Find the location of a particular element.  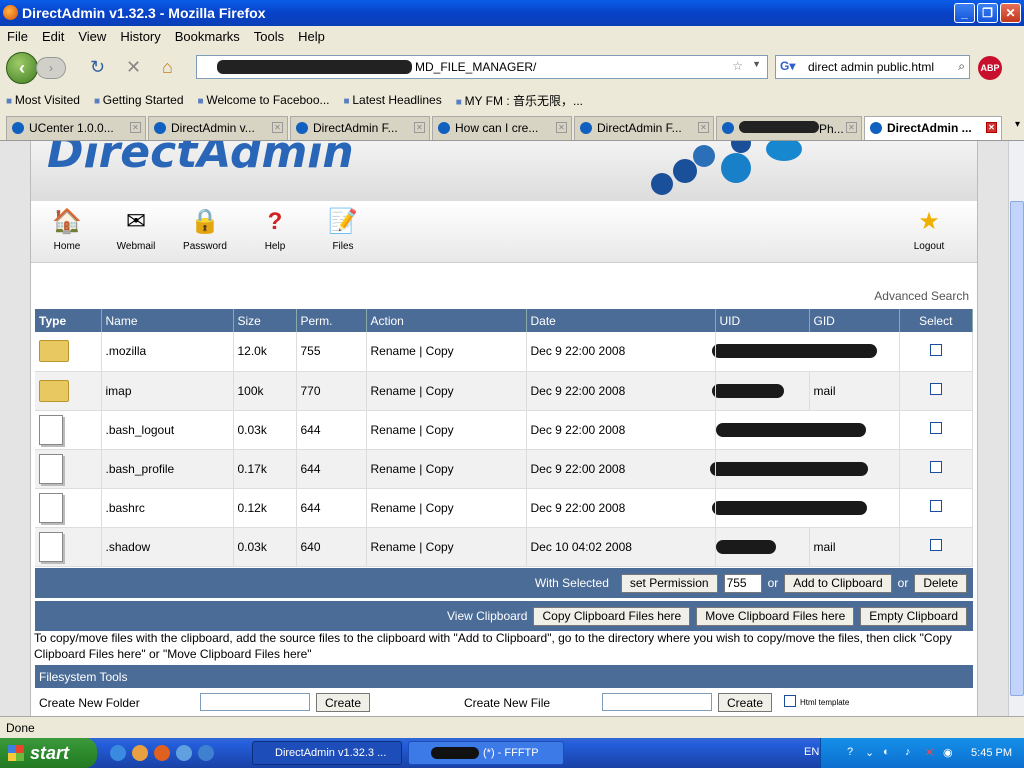

help-tray-icon: ? is located at coordinates (850, 752).